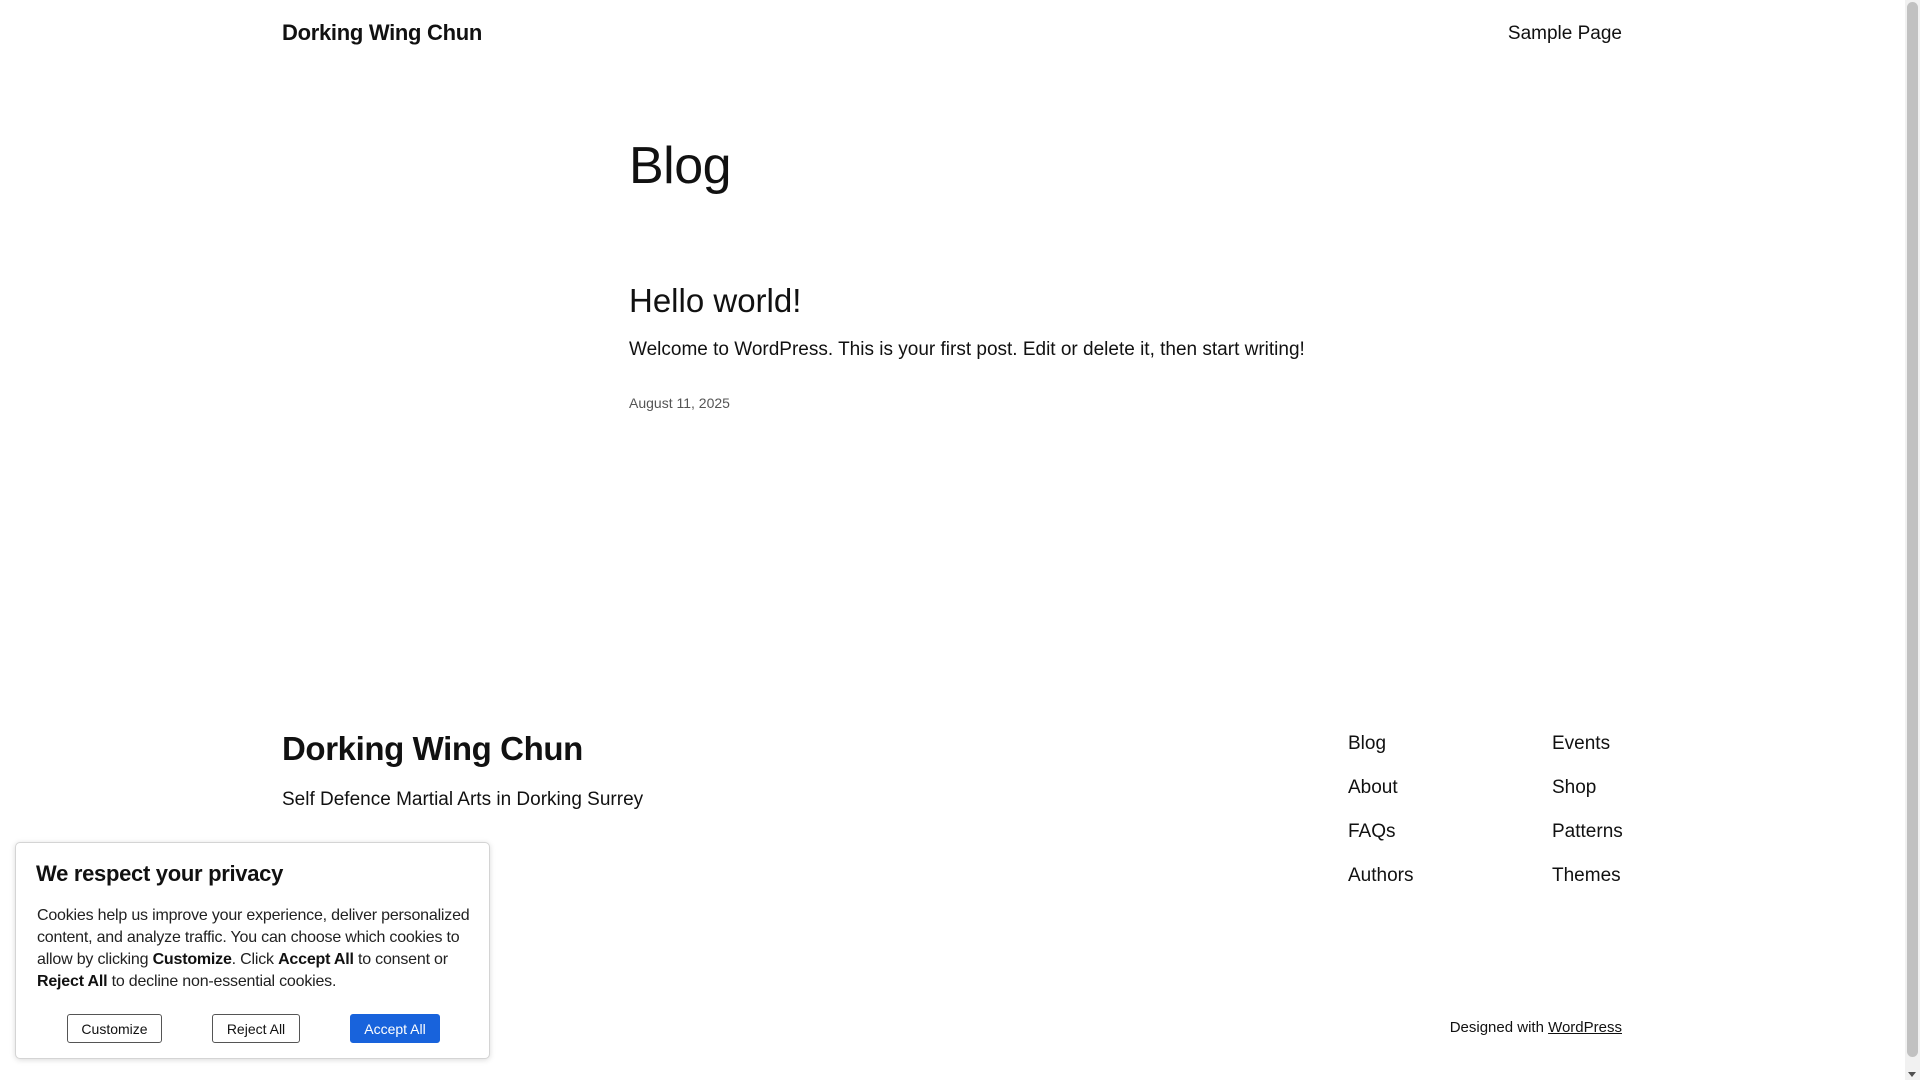 This screenshot has width=1920, height=1080. What do you see at coordinates (679, 403) in the screenshot?
I see `post-date: August 11, 2025` at bounding box center [679, 403].